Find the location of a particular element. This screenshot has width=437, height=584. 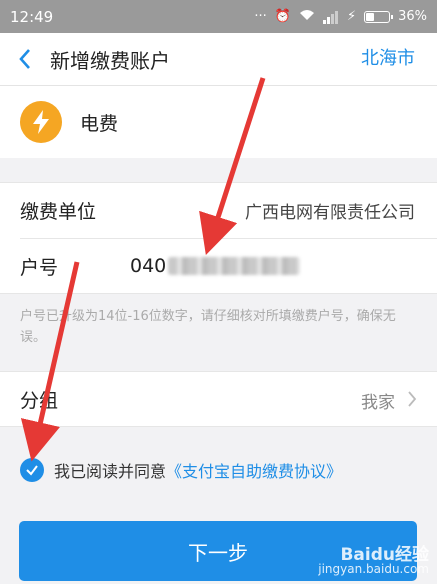

watermark-brand: Baidu经验 is located at coordinates (384, 555).